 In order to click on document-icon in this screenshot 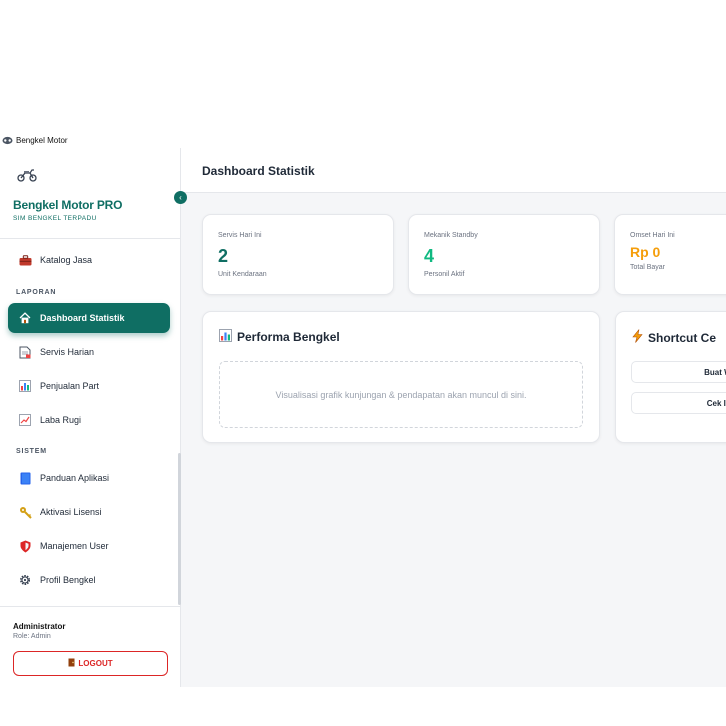, I will do `click(25, 352)`.